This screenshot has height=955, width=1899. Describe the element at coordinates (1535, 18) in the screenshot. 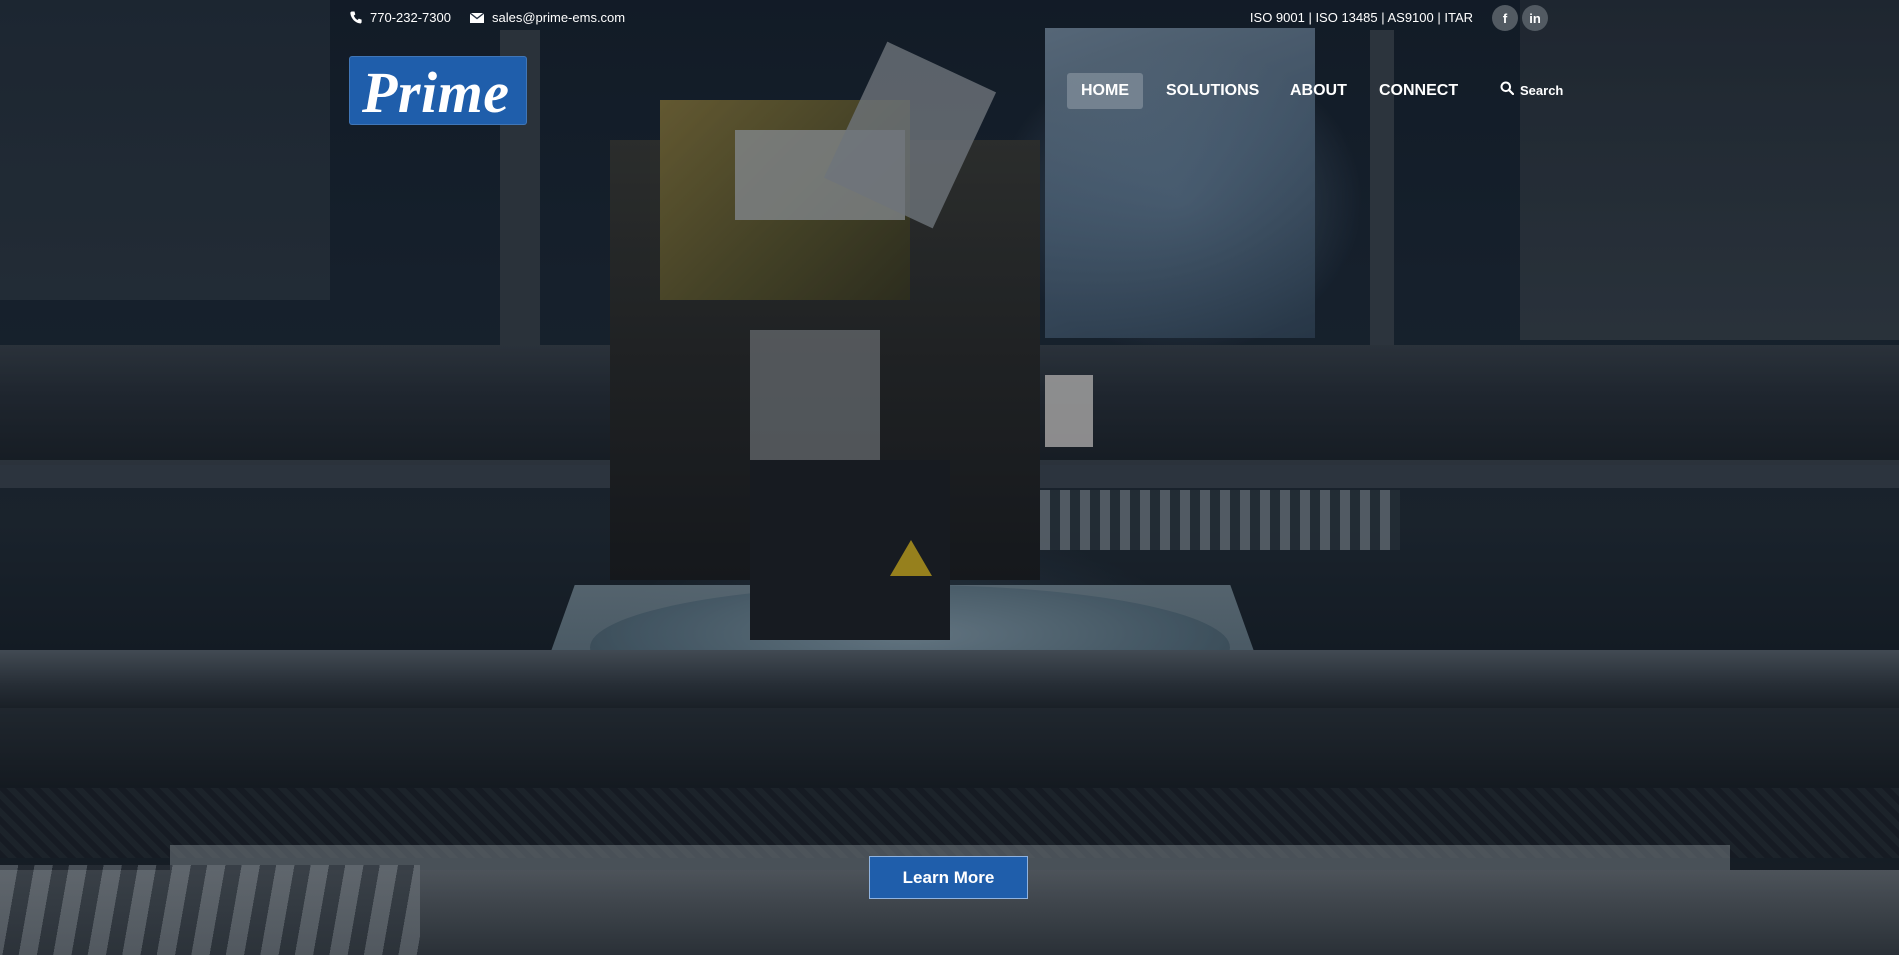

I see `linkedin-icon: in` at that location.